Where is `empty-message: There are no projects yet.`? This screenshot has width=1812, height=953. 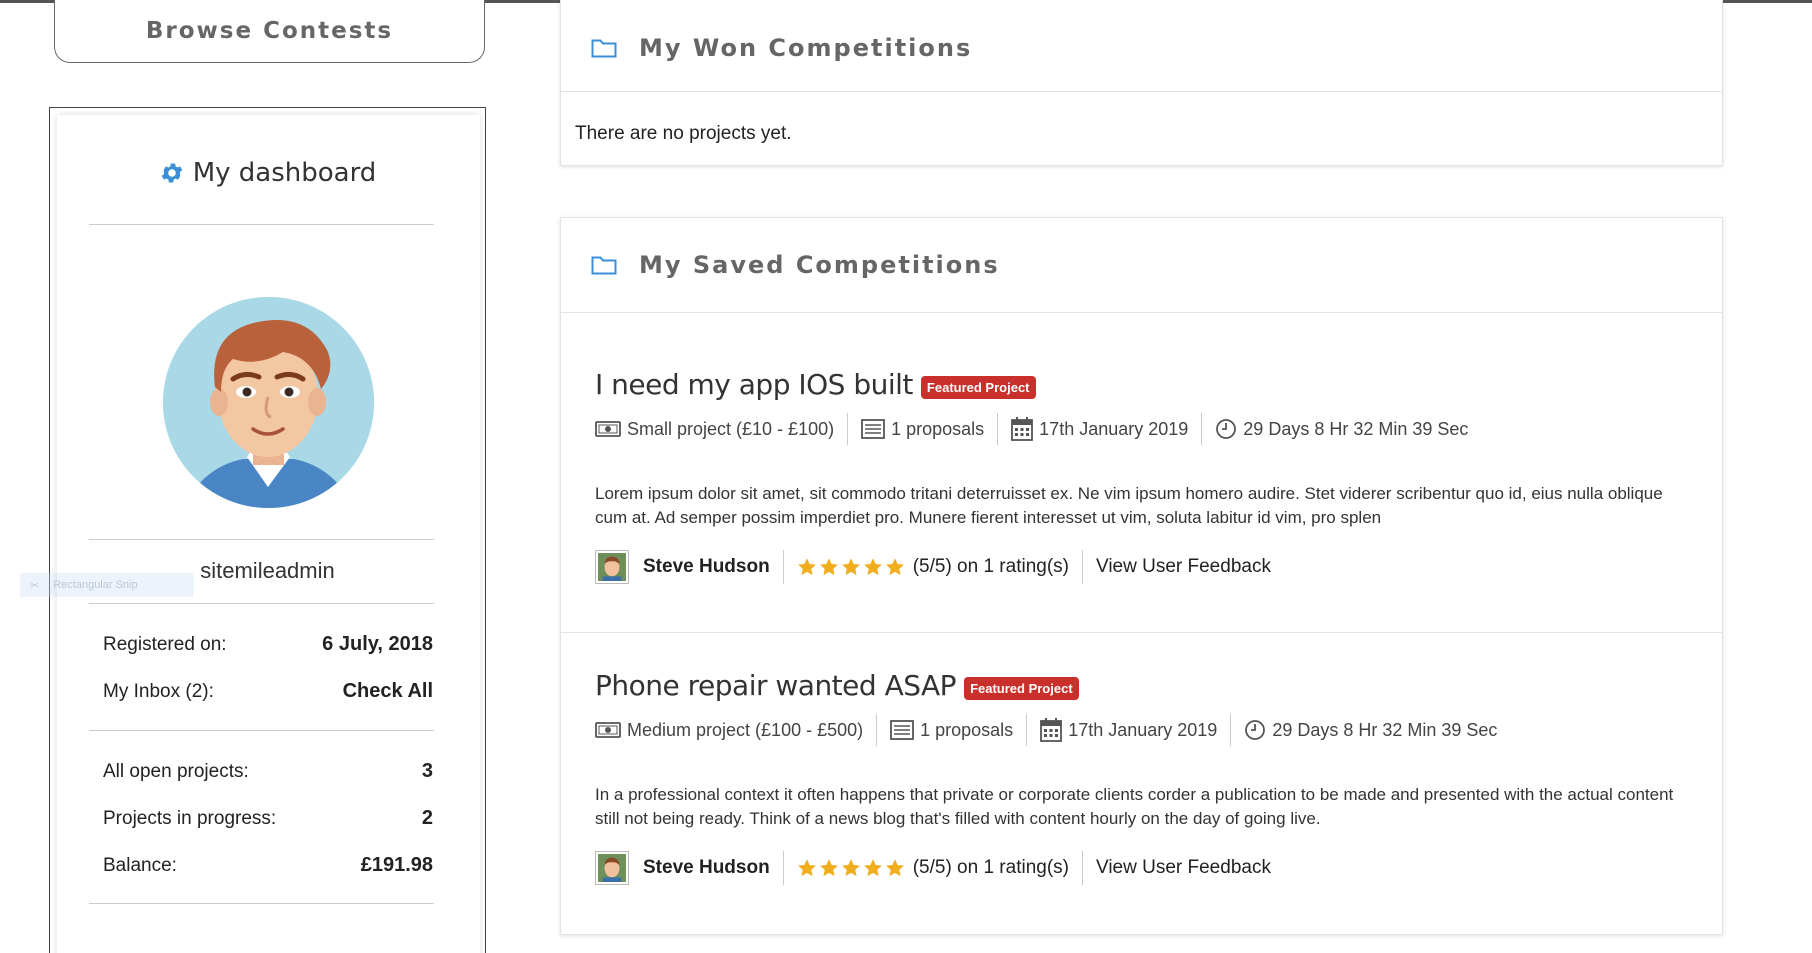
empty-message: There are no projects yet. is located at coordinates (683, 133).